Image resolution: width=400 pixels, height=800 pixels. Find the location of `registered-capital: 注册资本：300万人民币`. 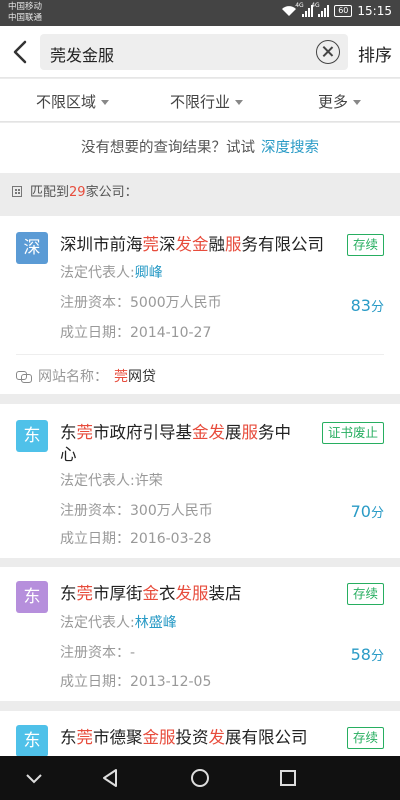

registered-capital: 注册资本：300万人民币 is located at coordinates (136, 510).